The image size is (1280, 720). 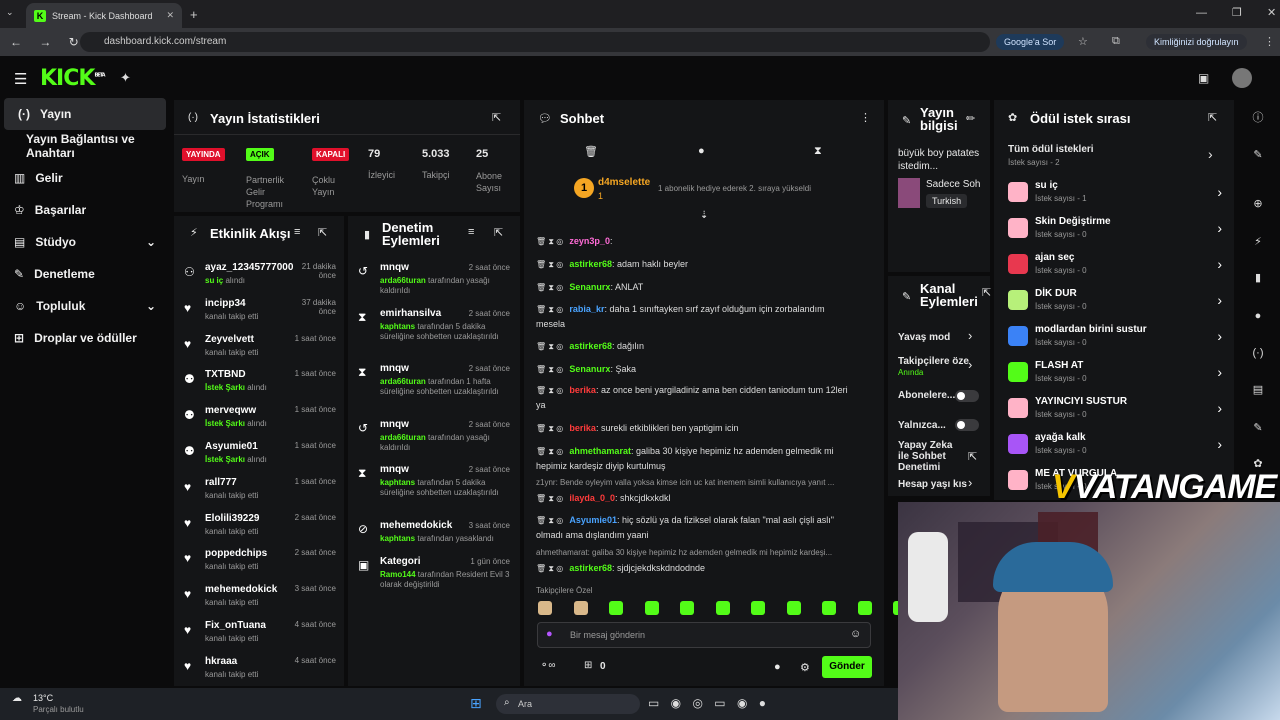 What do you see at coordinates (249, 267) in the screenshot?
I see `activity-user: ayaz_12345777000` at bounding box center [249, 267].